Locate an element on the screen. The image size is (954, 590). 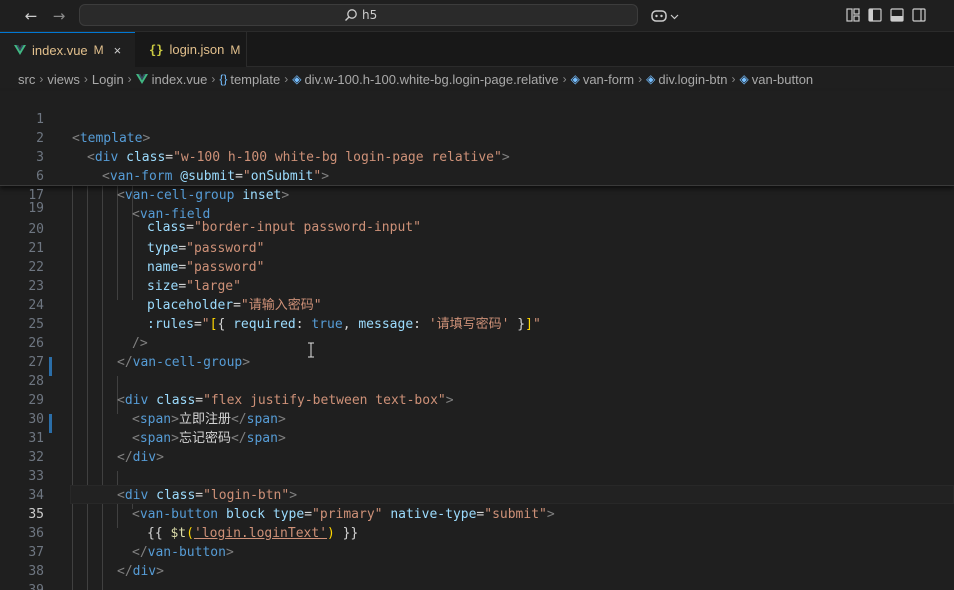
toggle-primary-sidebar-icon is located at coordinates (875, 15).